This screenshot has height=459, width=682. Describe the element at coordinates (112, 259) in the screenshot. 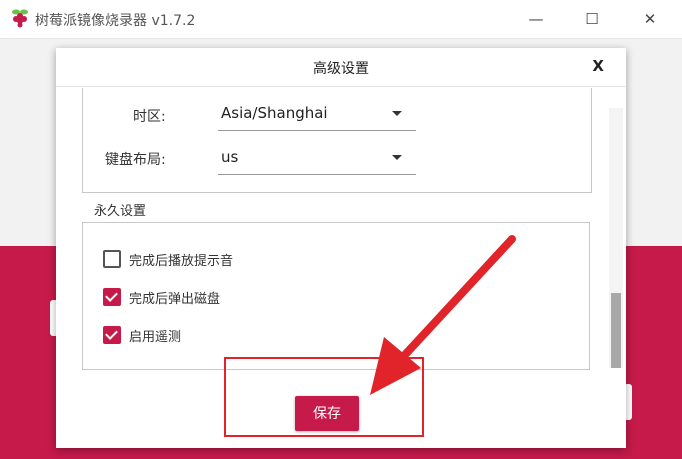

I see `checkbox-unchecked` at that location.